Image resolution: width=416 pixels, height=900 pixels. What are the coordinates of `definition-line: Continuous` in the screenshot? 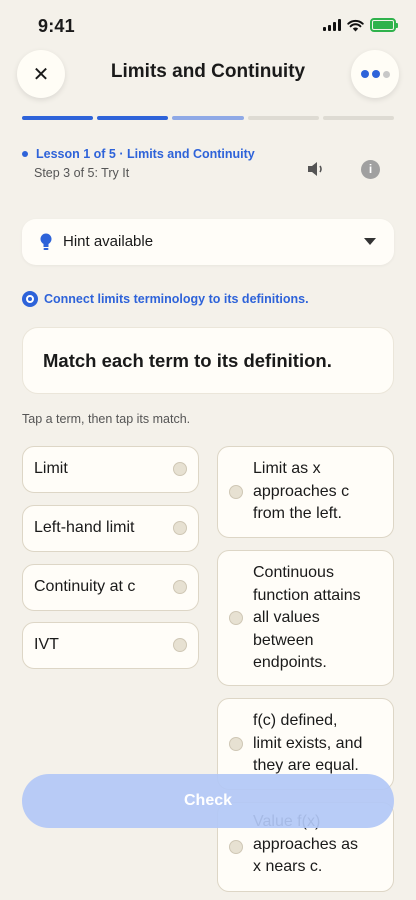 It's located at (293, 572).